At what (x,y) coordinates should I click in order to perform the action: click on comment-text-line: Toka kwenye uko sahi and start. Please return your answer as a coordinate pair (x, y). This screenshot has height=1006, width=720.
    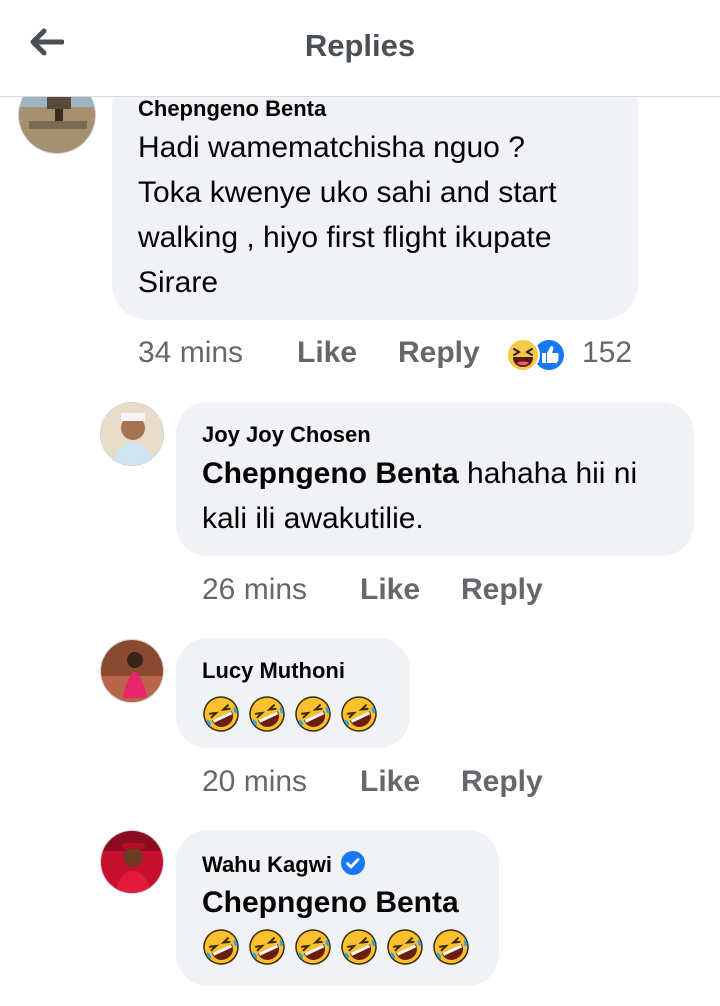
    Looking at the image, I should click on (347, 192).